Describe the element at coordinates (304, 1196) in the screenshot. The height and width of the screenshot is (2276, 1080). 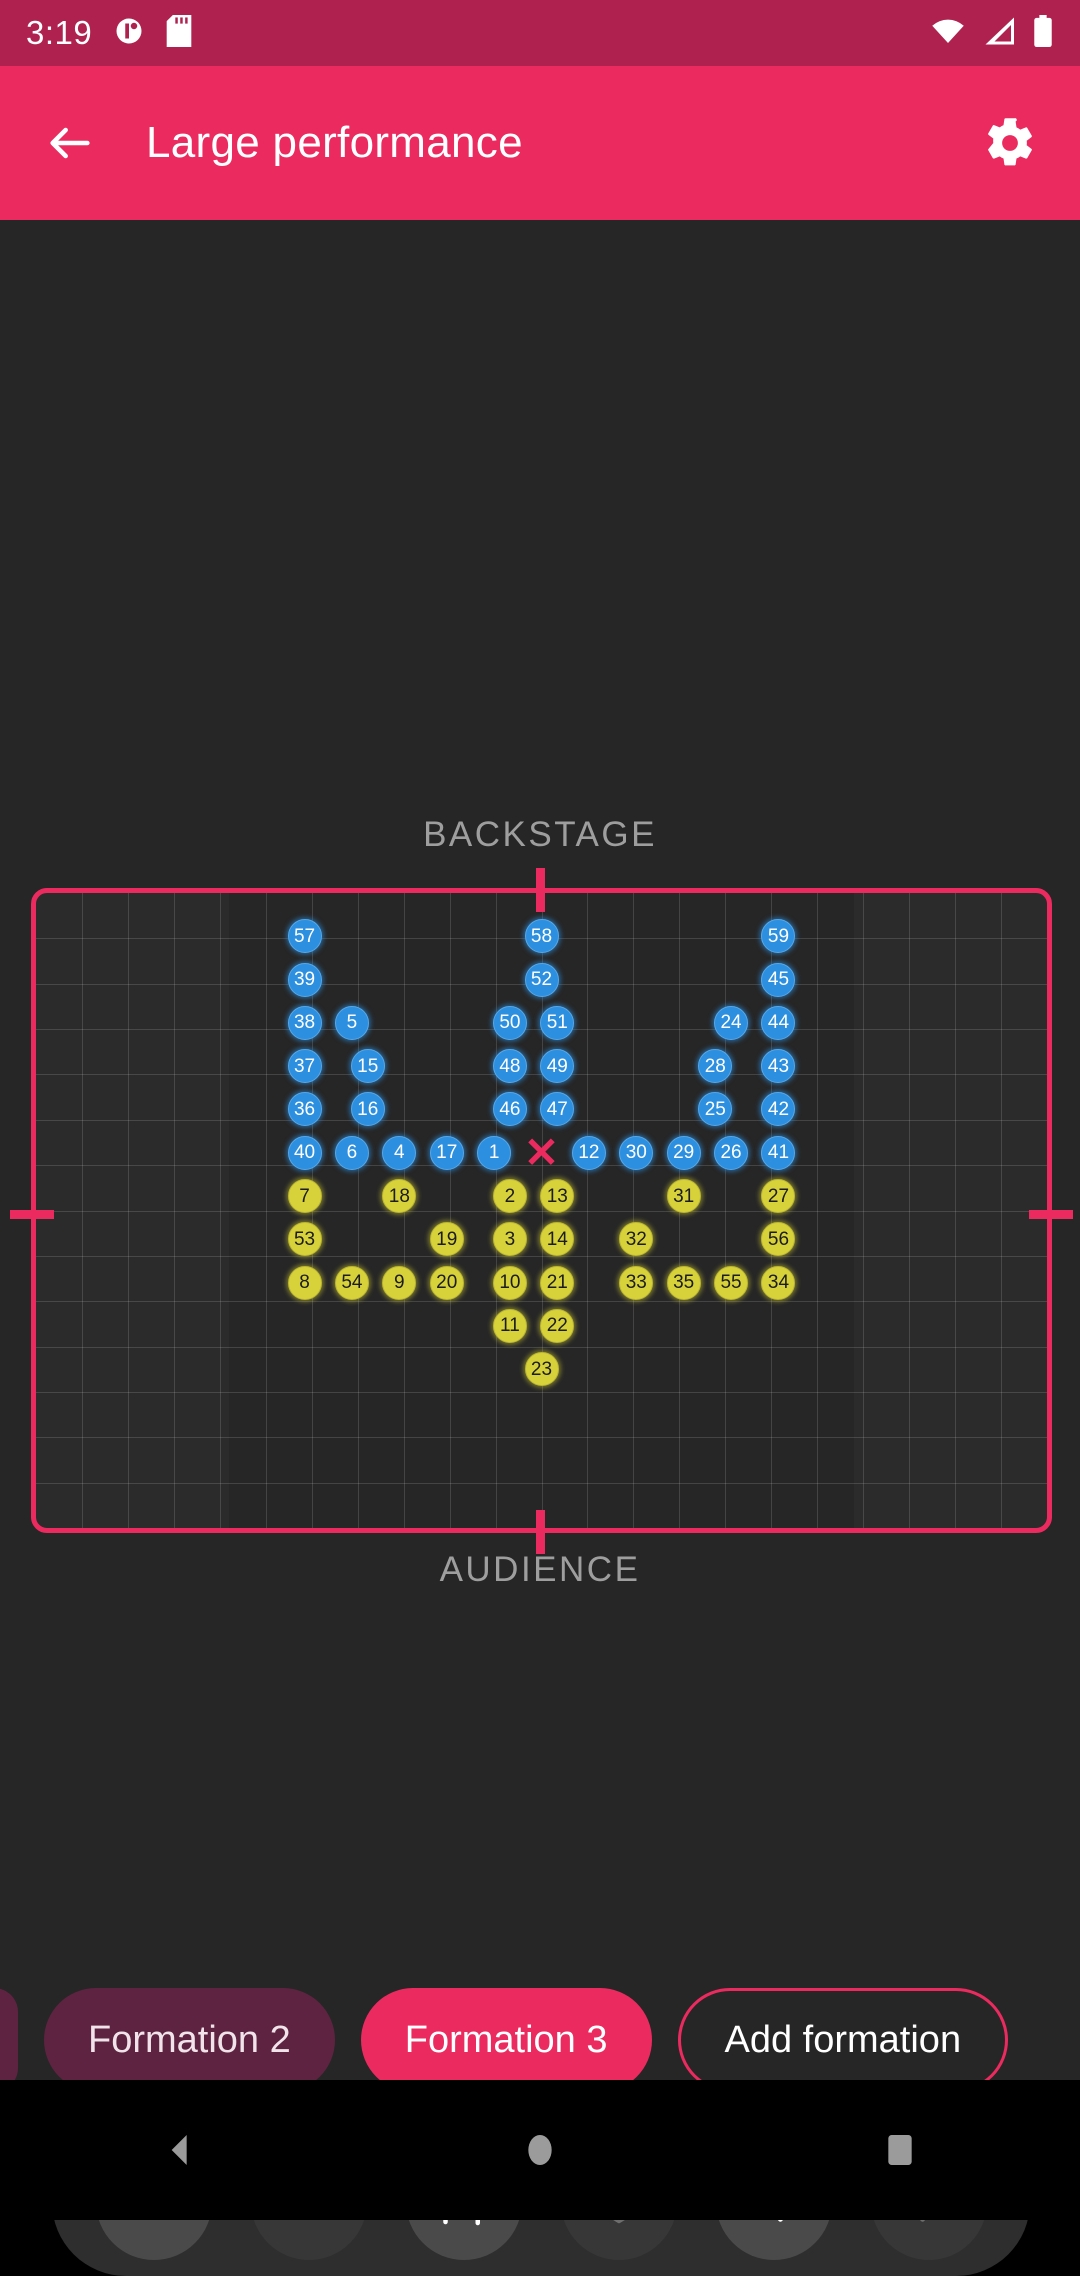
I see `dancer-marker: 7` at that location.